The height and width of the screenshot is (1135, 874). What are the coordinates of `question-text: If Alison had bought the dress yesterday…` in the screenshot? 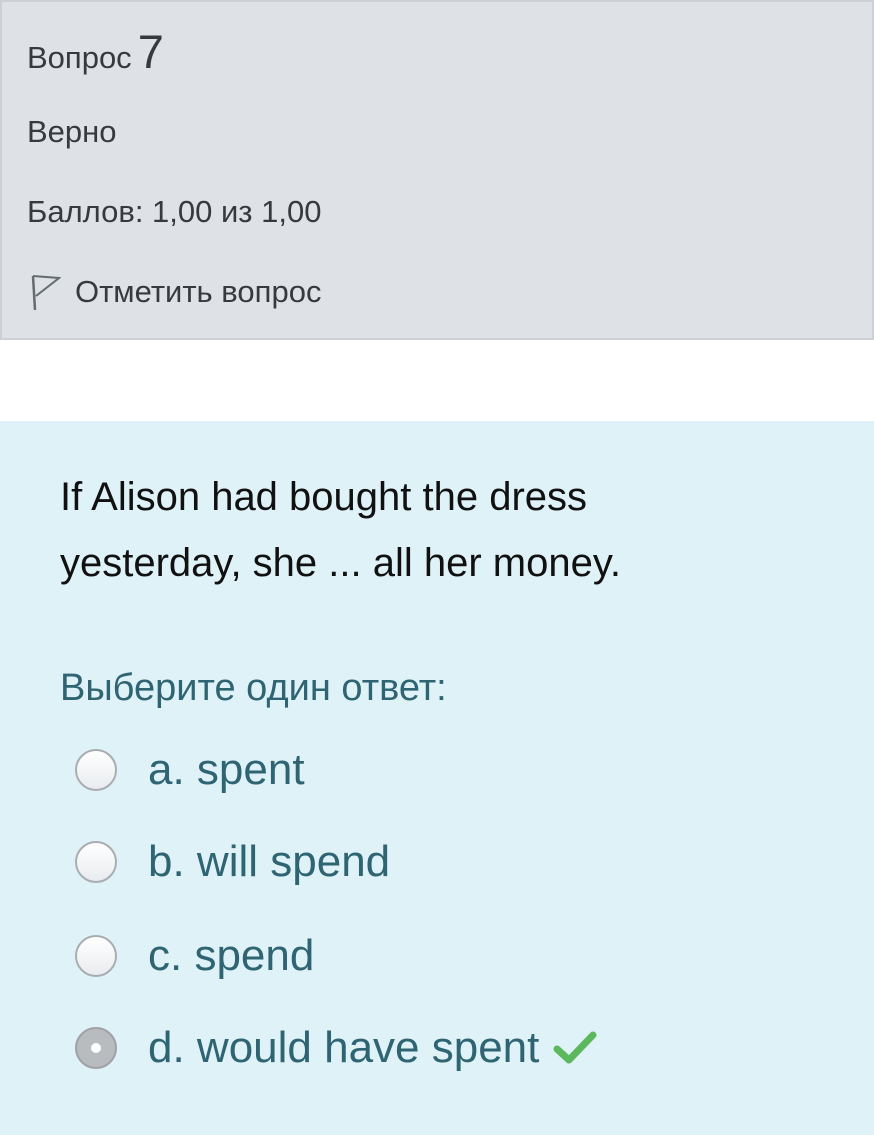 It's located at (450, 530).